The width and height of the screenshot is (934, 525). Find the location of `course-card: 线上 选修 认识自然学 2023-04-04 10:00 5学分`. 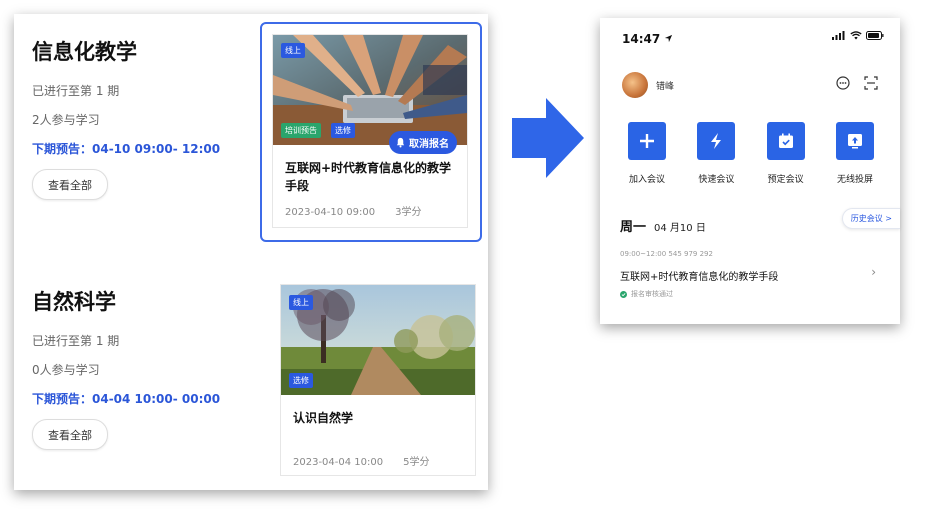

course-card: 线上 选修 认识自然学 2023-04-04 10:00 5学分 is located at coordinates (378, 380).